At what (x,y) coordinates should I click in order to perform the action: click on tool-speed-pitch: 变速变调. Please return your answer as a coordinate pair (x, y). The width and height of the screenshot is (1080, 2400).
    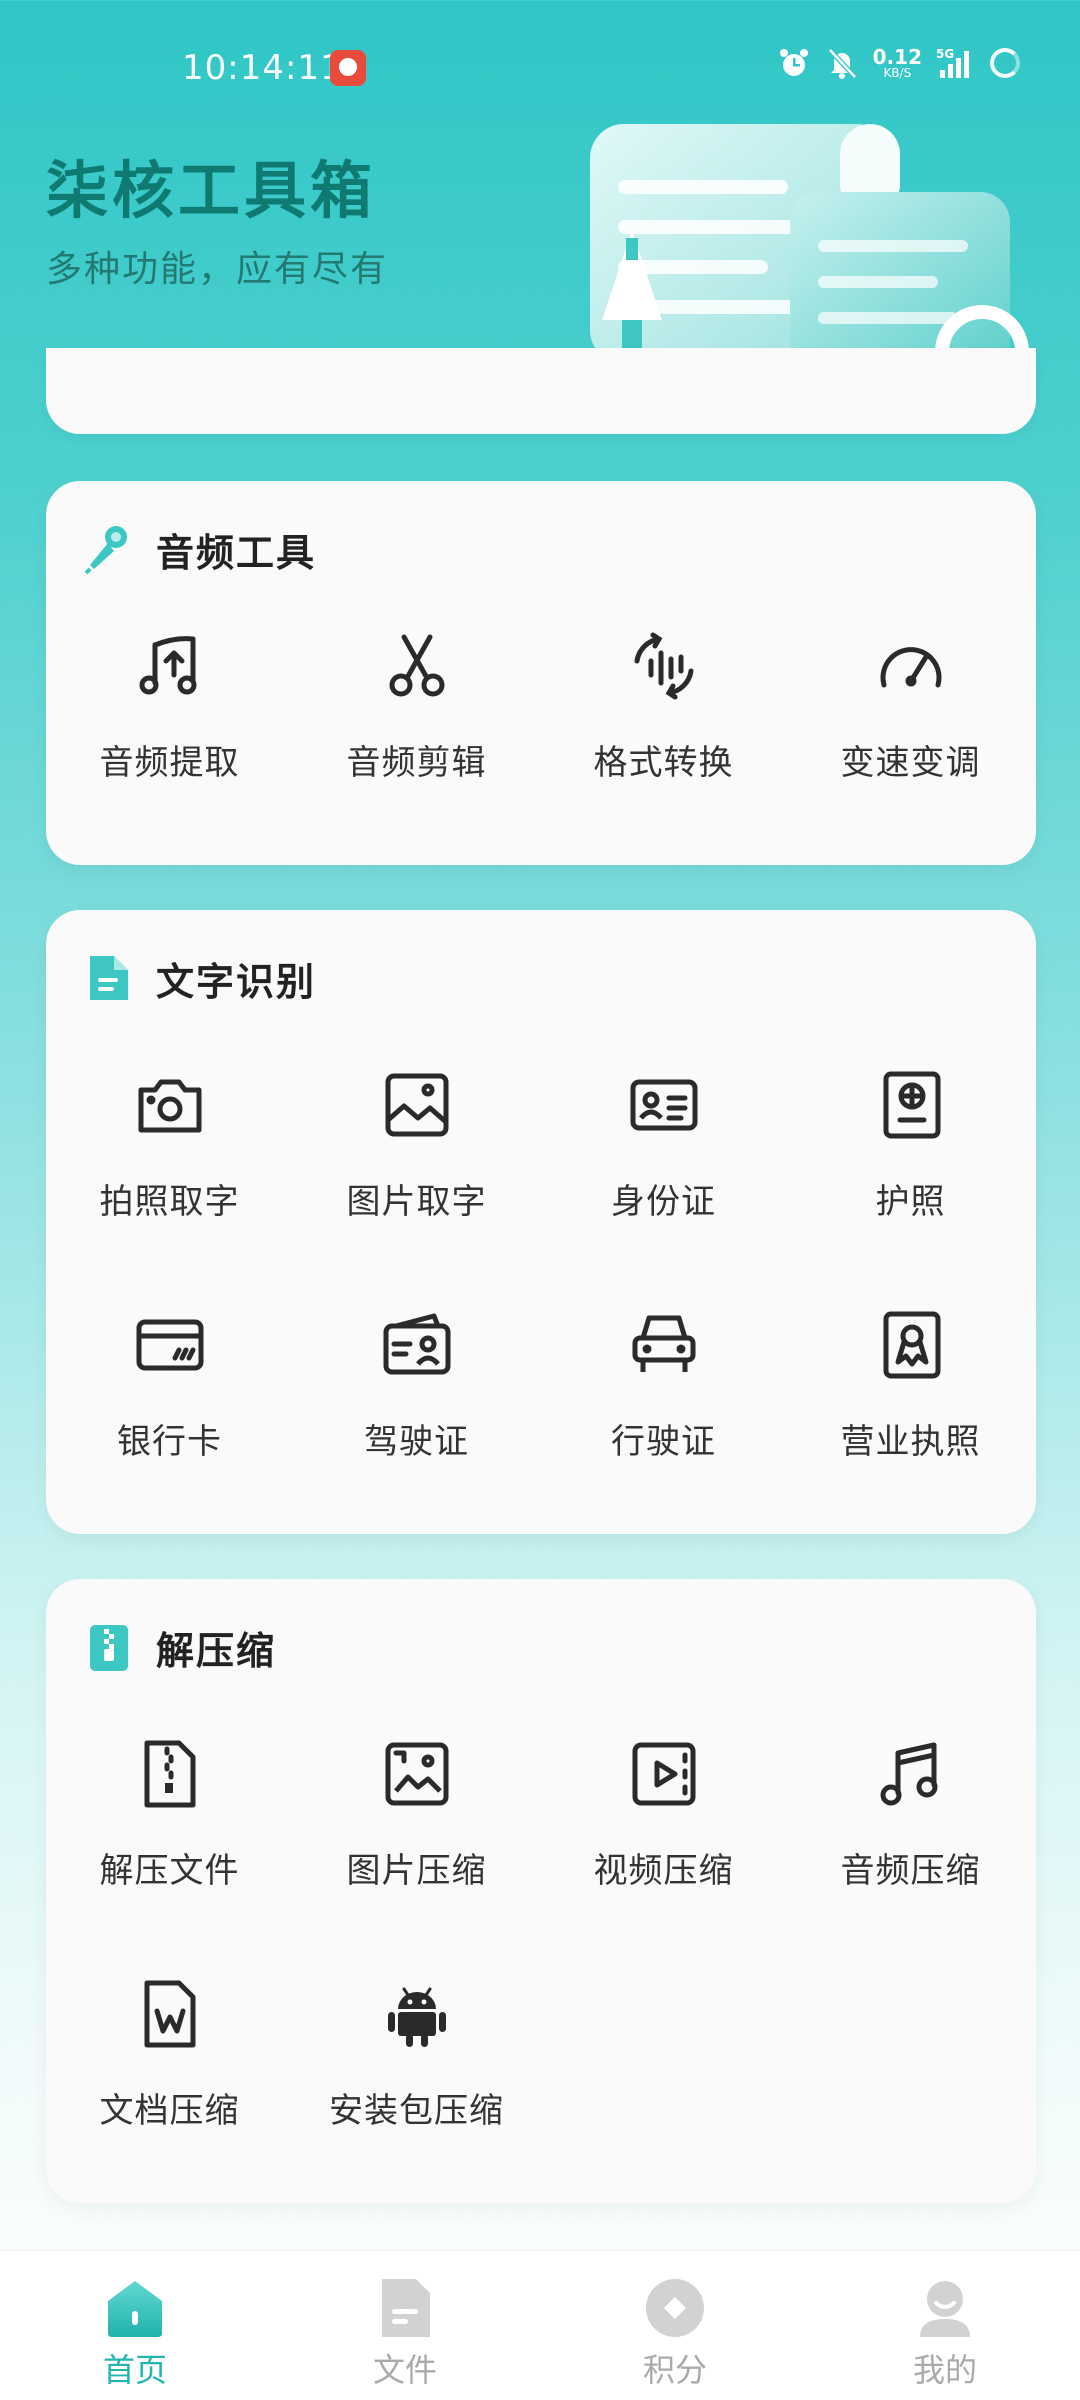
    Looking at the image, I should click on (910, 731).